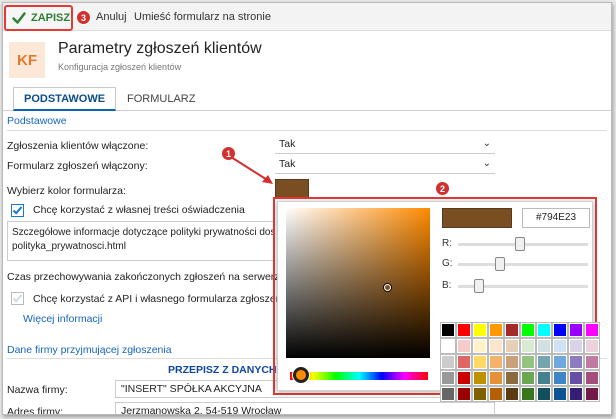 The height and width of the screenshot is (419, 616). I want to click on own-statement-checkbox, so click(17, 210).